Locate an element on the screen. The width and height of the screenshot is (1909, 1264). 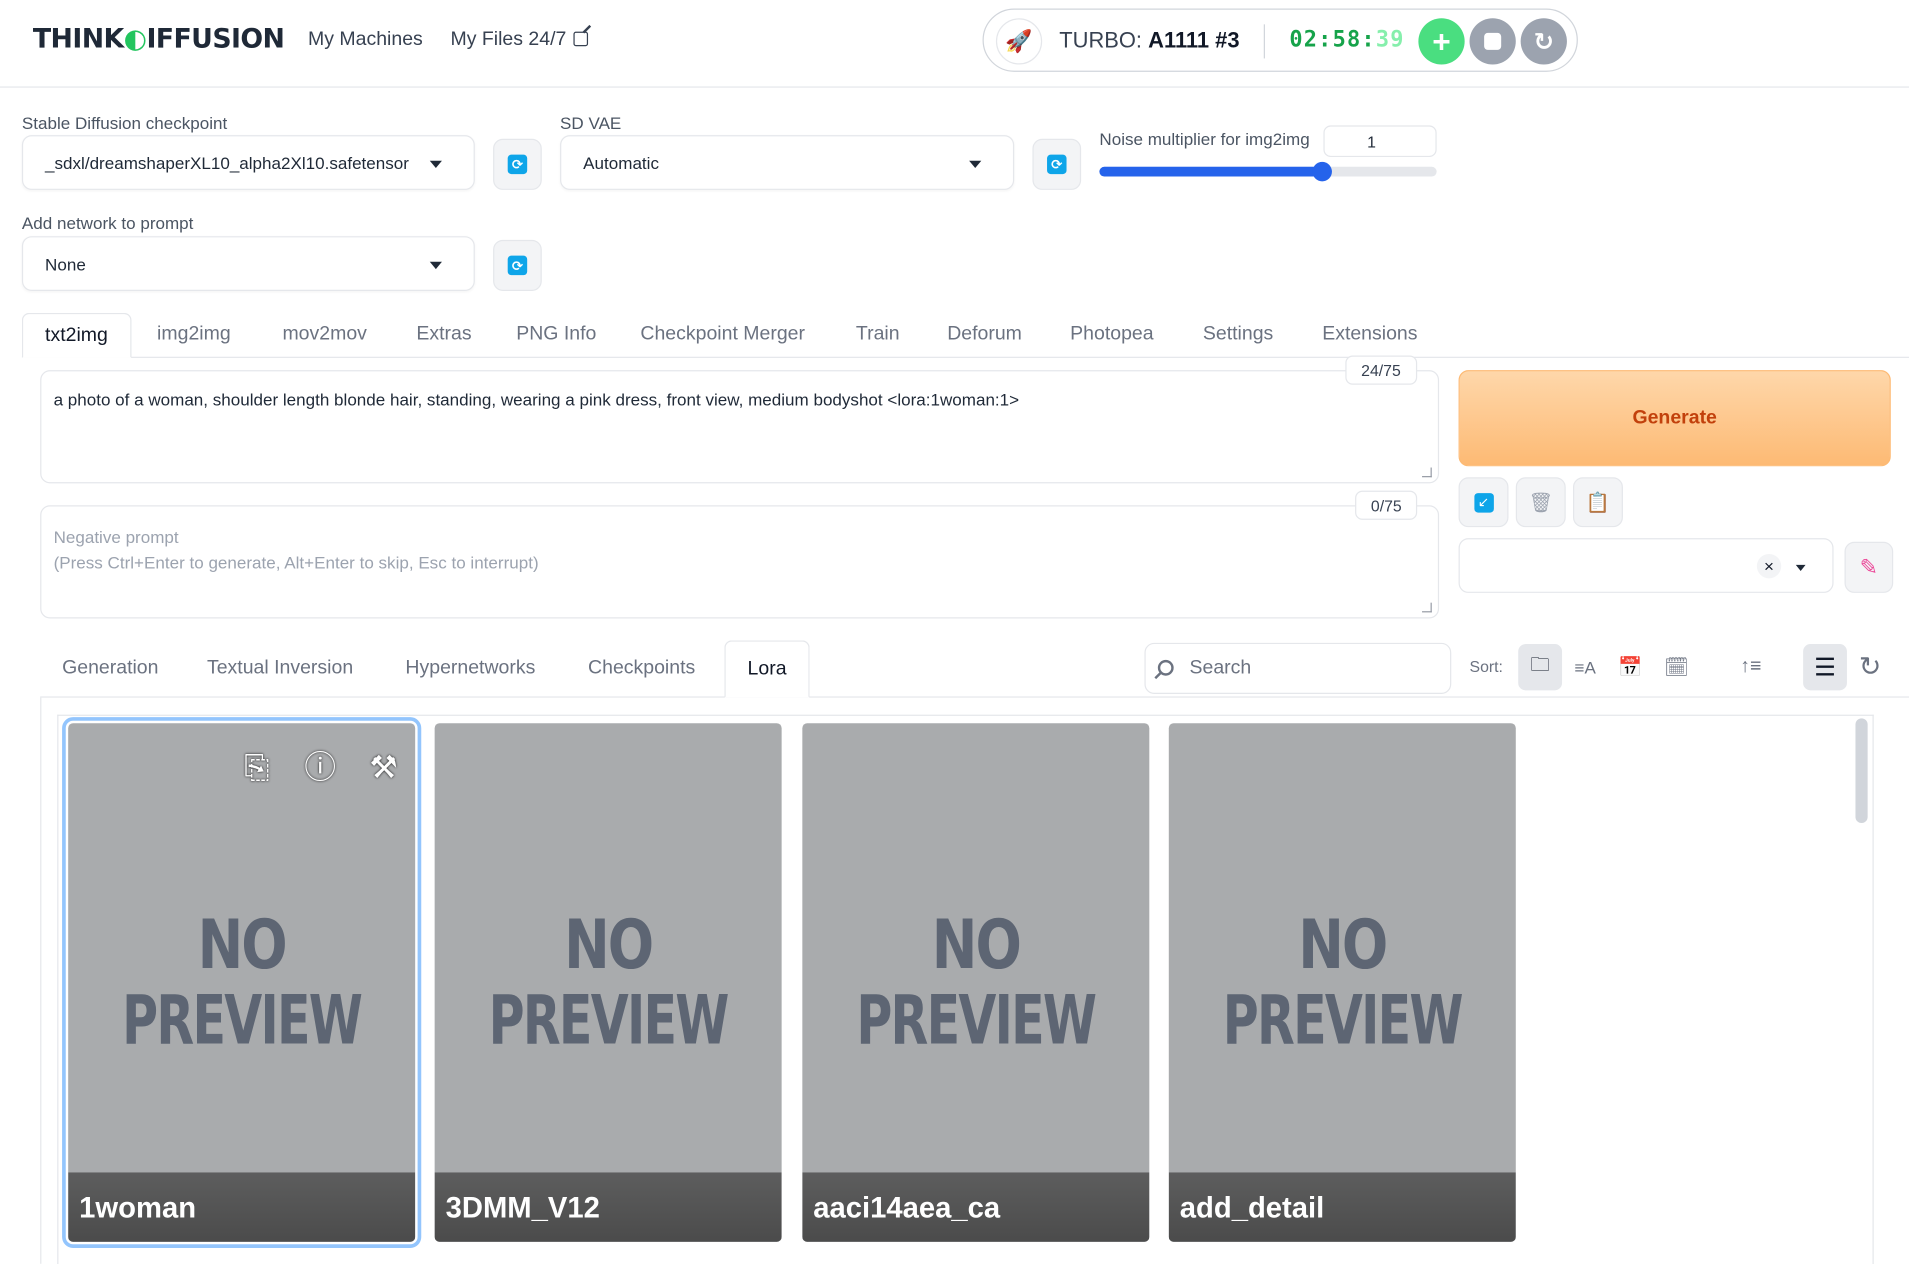
restart-icon: ↻ is located at coordinates (1543, 42).